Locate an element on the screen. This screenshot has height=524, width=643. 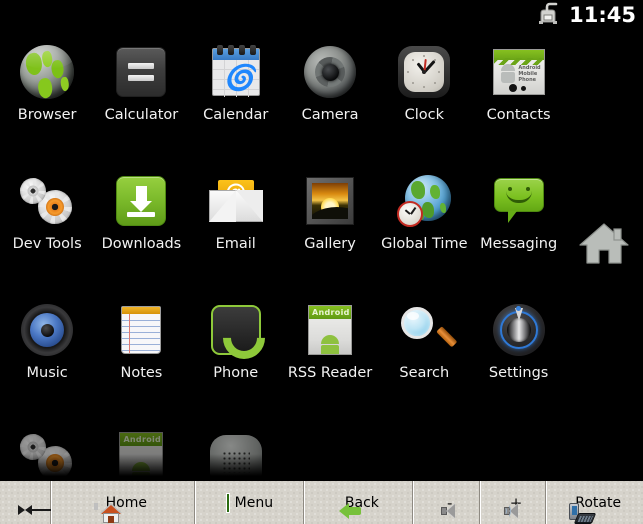
app-item-phone: Phone is located at coordinates (236, 355).